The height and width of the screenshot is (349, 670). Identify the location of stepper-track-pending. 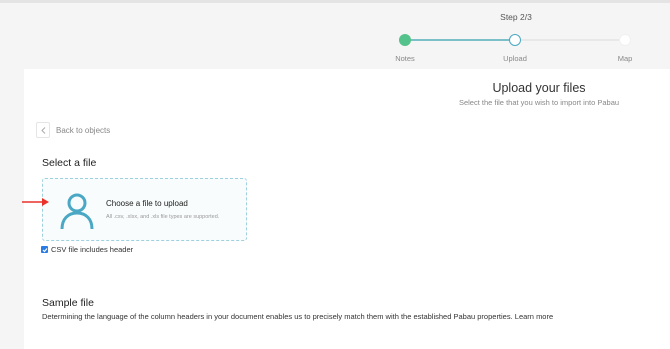
(570, 40).